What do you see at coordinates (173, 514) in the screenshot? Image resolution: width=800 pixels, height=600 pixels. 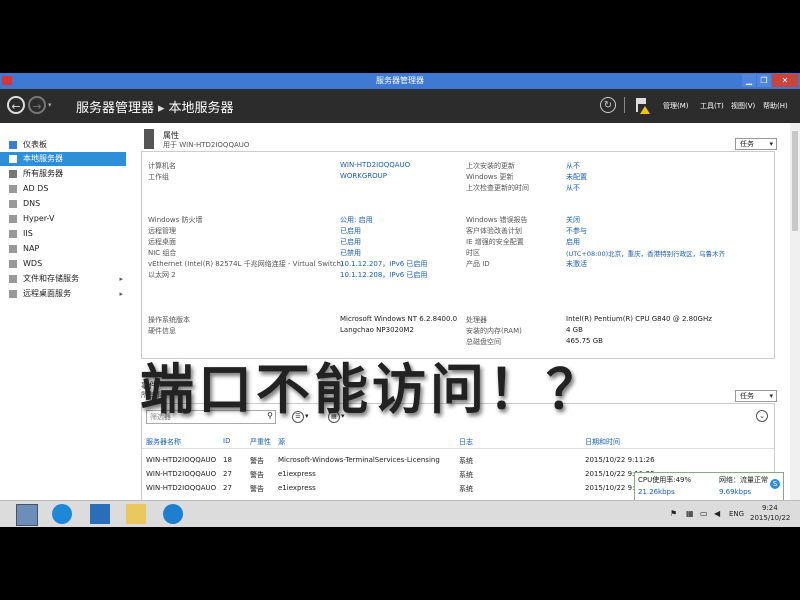 I see `app-taskbar-icon` at bounding box center [173, 514].